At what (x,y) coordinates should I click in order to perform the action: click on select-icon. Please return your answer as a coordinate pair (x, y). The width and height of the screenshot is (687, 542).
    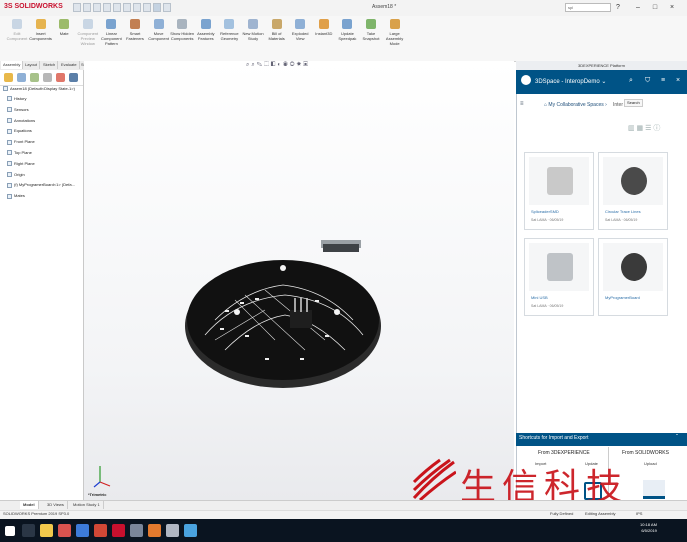
    Looking at the image, I should click on (147, 7).